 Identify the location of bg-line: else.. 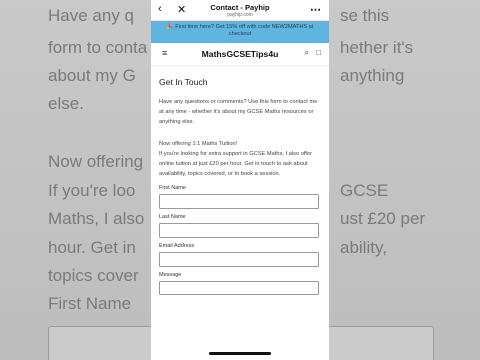
(66, 103).